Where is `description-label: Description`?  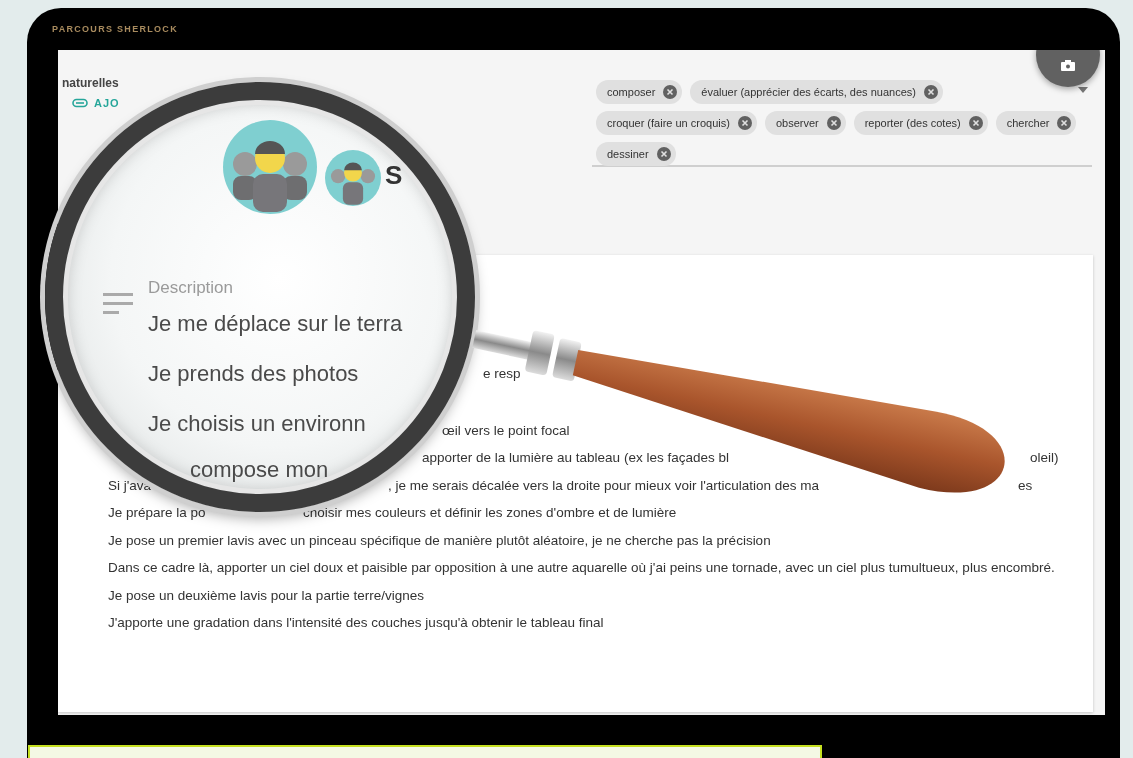
description-label: Description is located at coordinates (191, 288).